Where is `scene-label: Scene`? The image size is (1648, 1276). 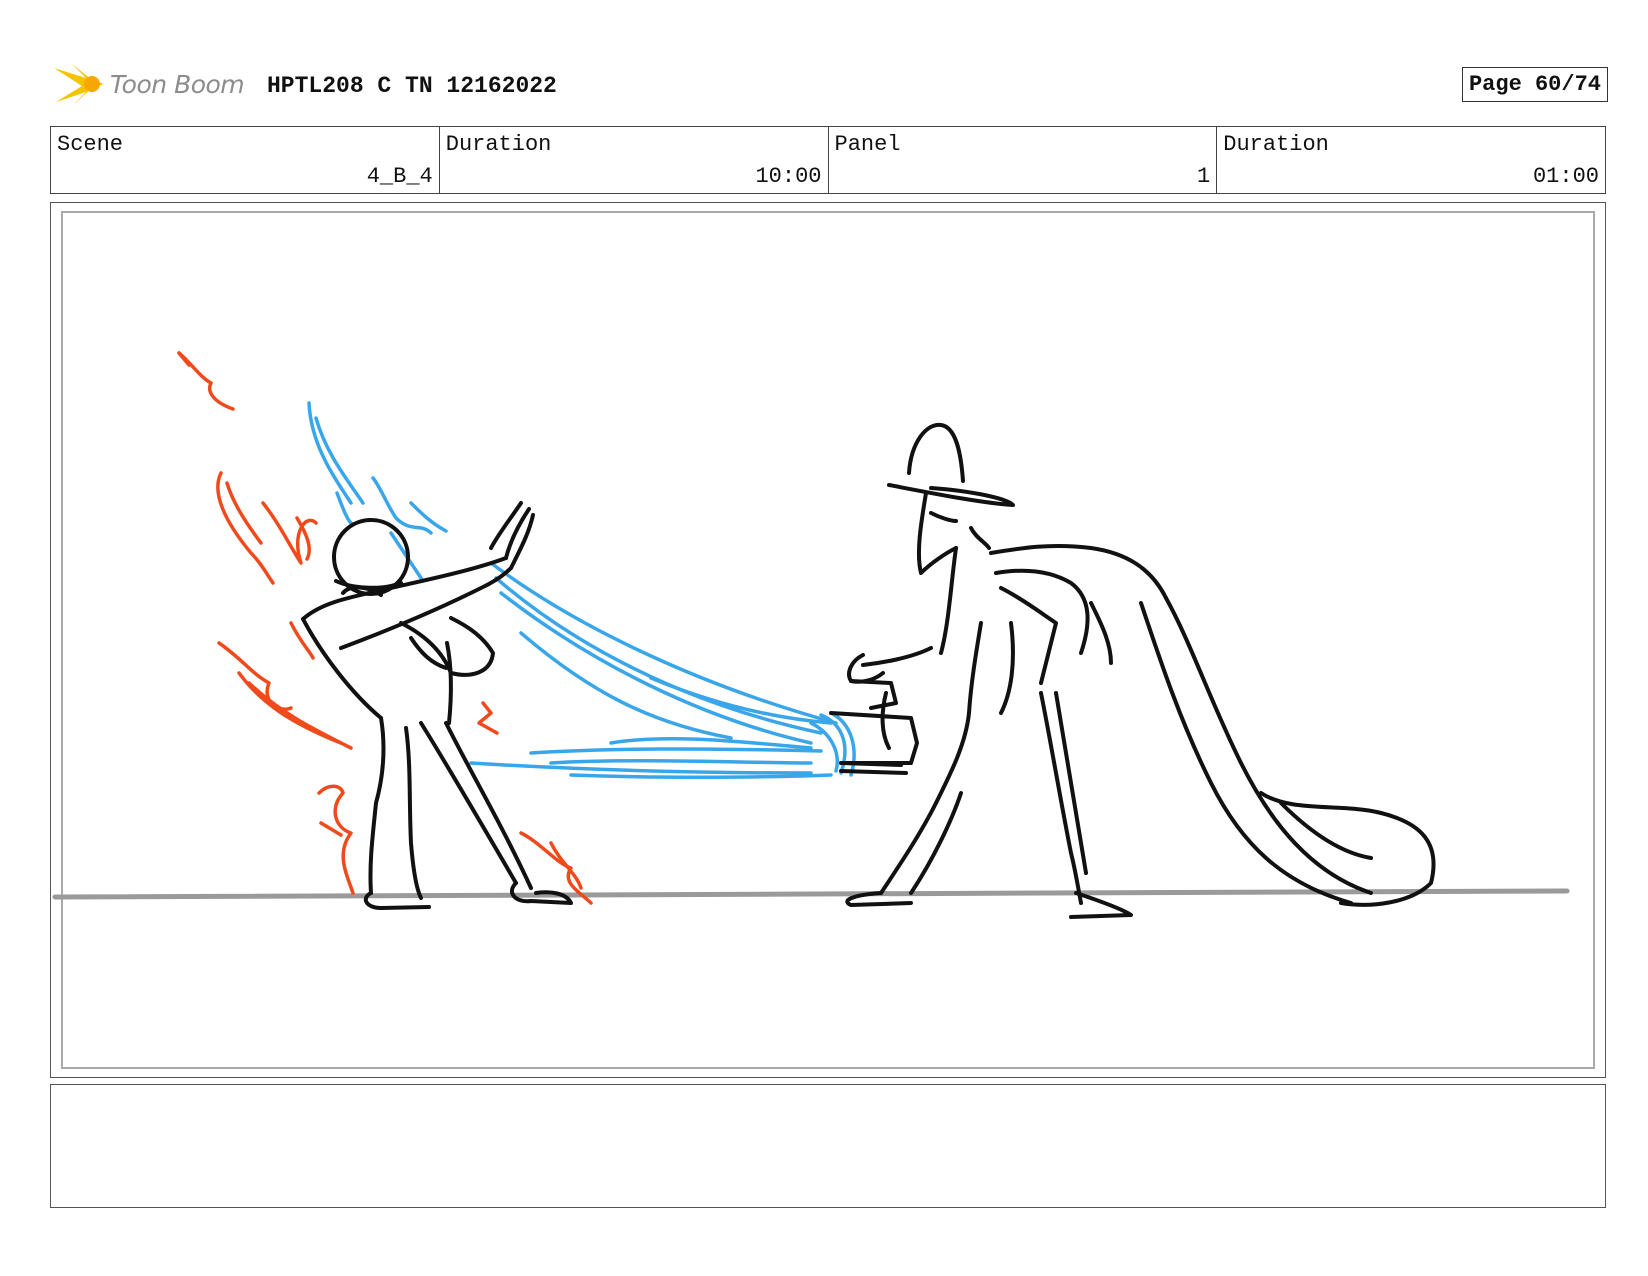 scene-label: Scene is located at coordinates (90, 144).